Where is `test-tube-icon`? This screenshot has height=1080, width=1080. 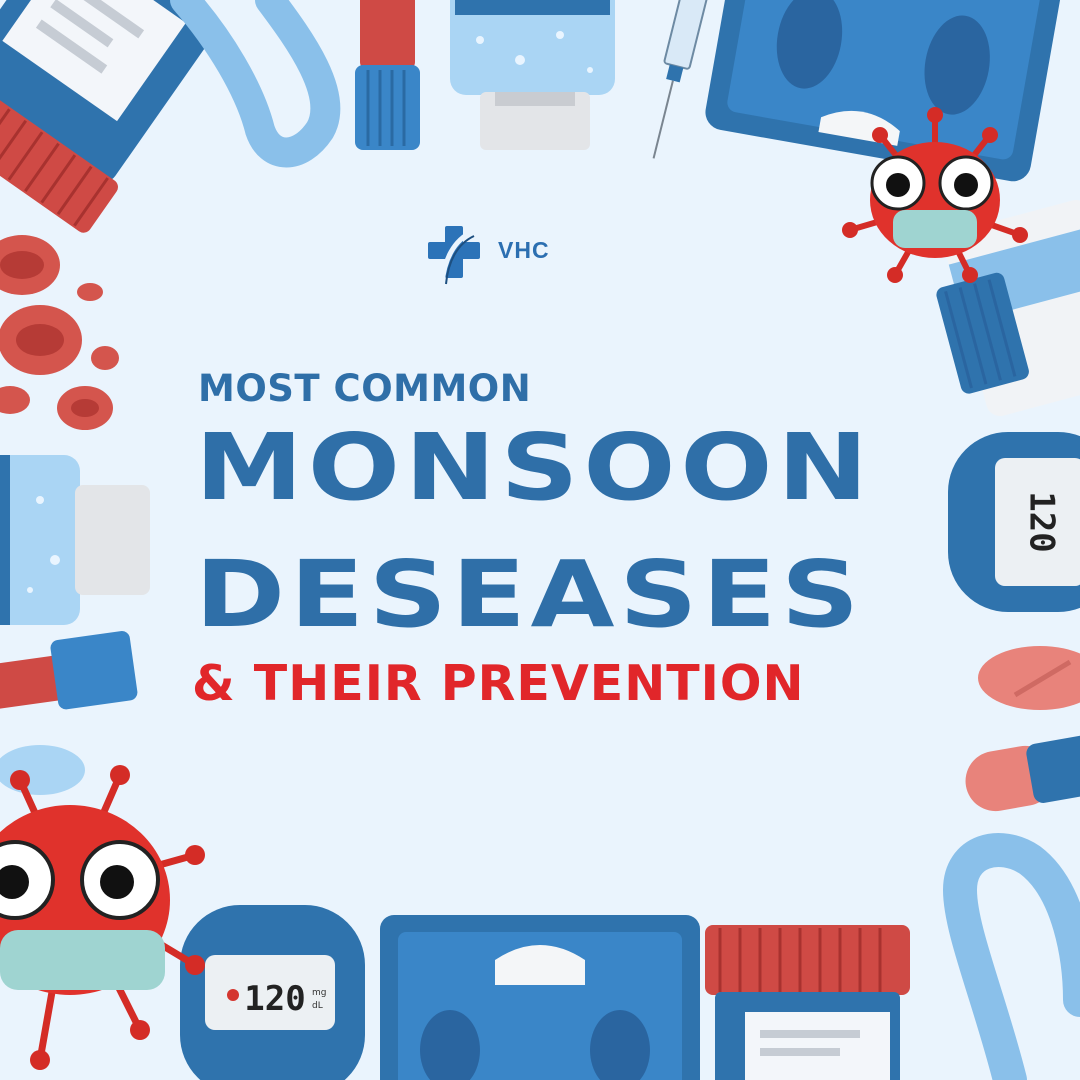
test-tube-icon is located at coordinates (387, 75).